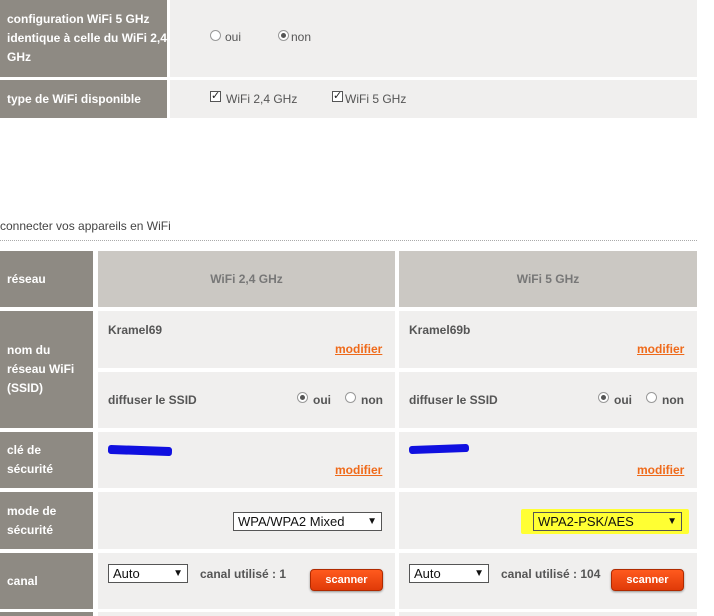 Image resolution: width=714 pixels, height=616 pixels. I want to click on ssid-24-cell: Kramel69 modifier, so click(246, 339).